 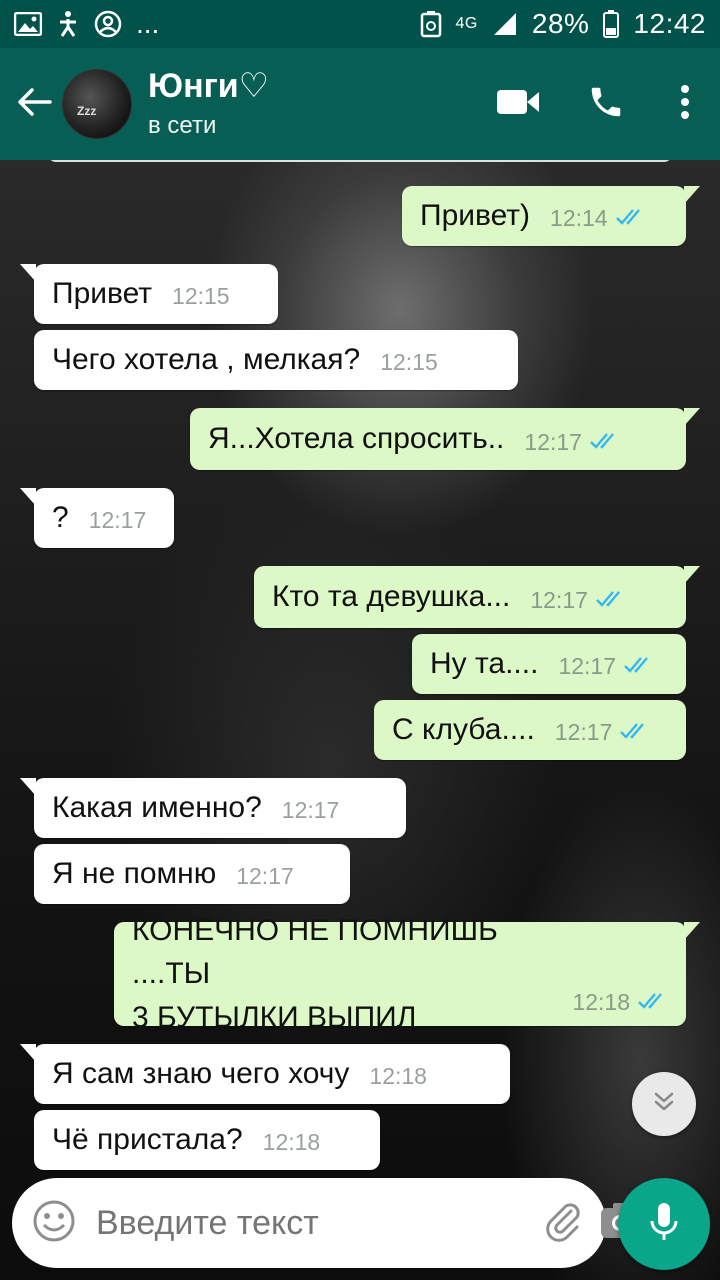 I want to click on emoji-icon, so click(x=54, y=1223).